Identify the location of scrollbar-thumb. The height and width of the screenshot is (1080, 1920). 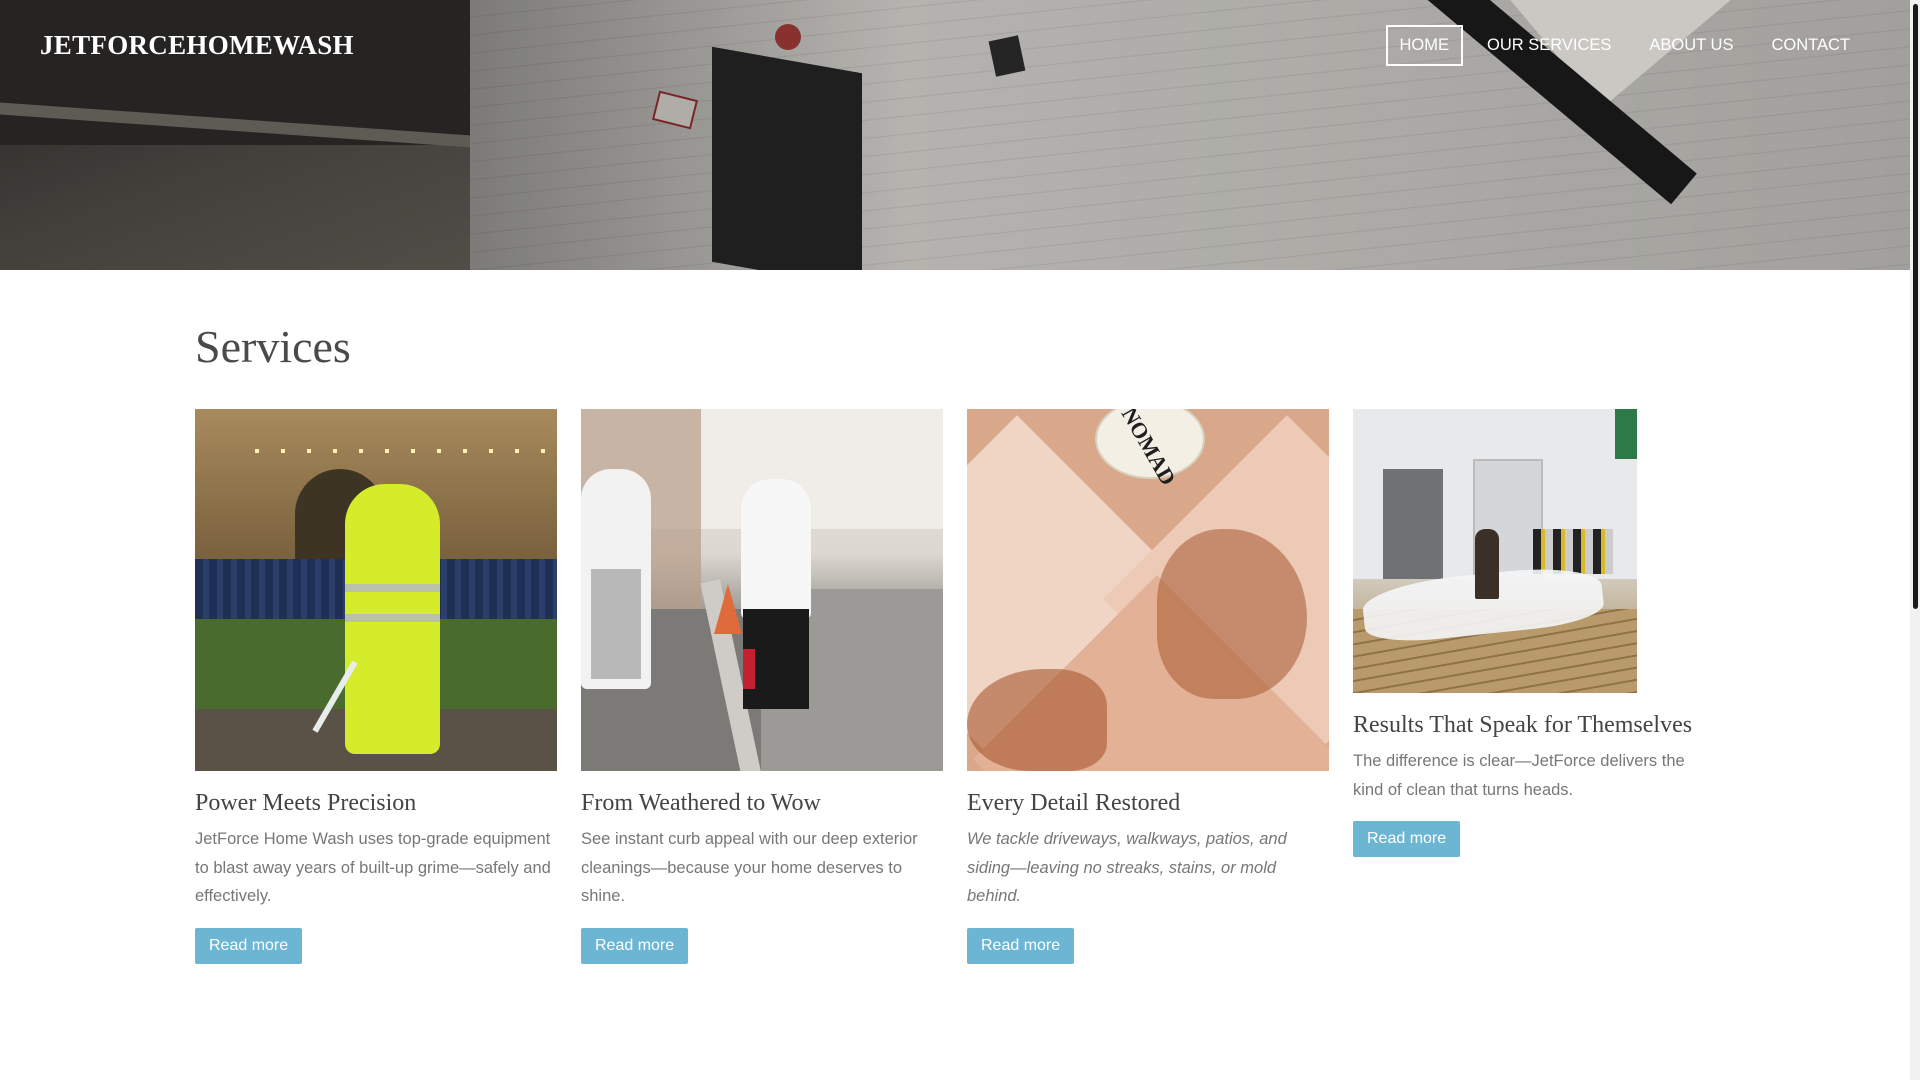
(1915, 306).